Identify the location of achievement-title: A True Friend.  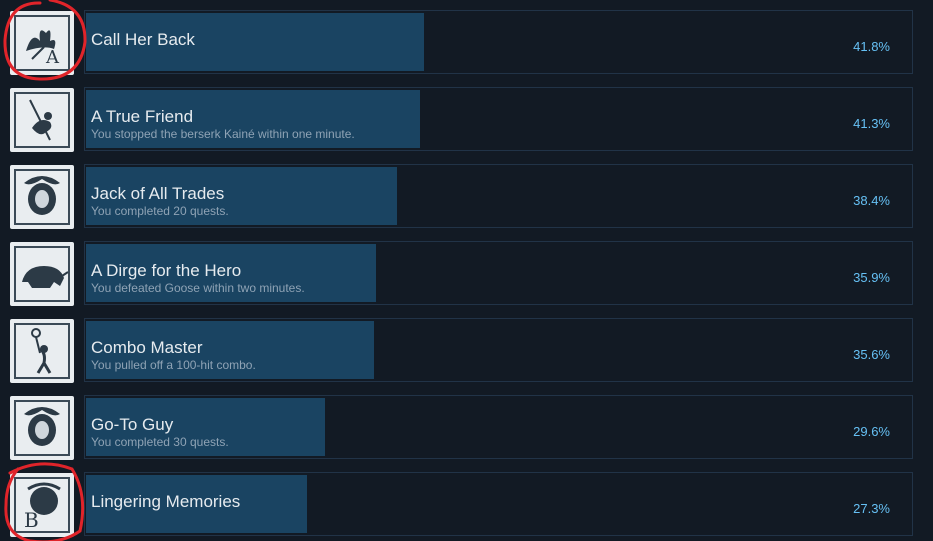
(142, 116).